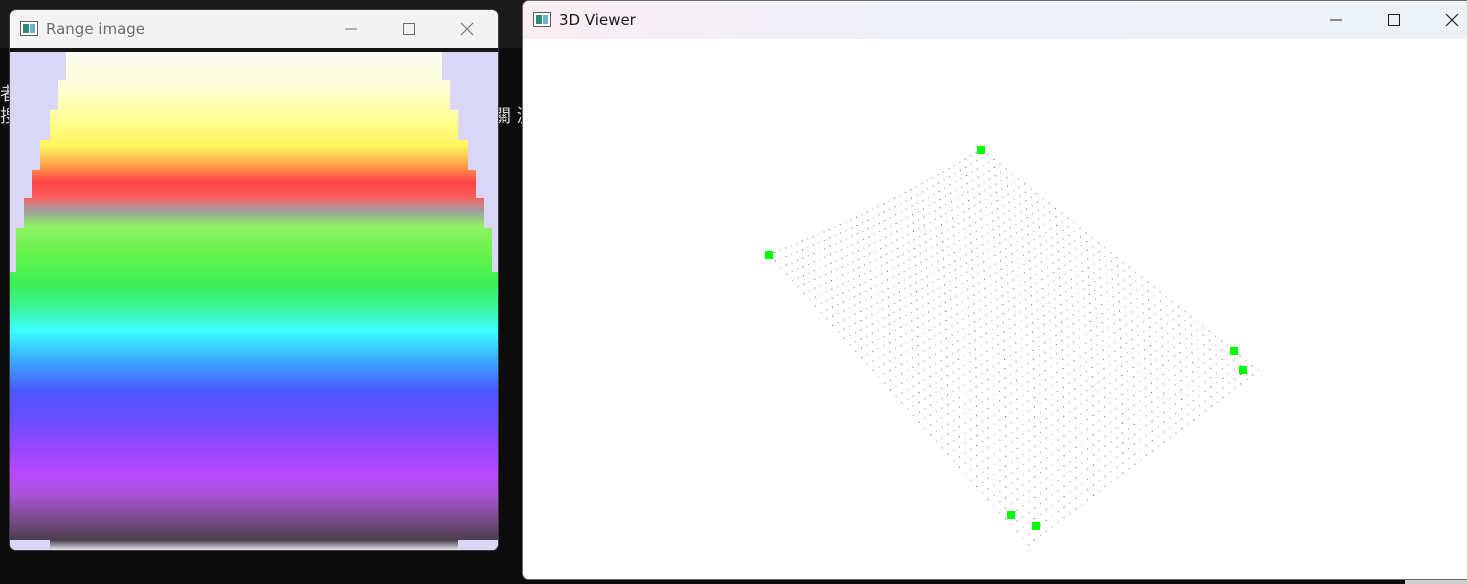  I want to click on marker-corner-right-upper, so click(1234, 351).